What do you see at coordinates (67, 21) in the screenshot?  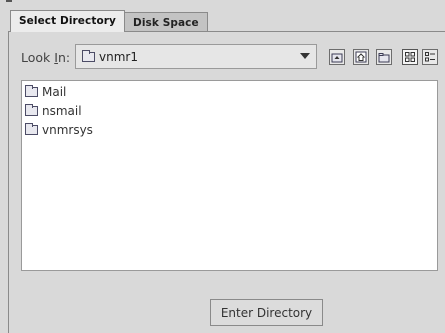 I see `tab-select-directory: Select Directory` at bounding box center [67, 21].